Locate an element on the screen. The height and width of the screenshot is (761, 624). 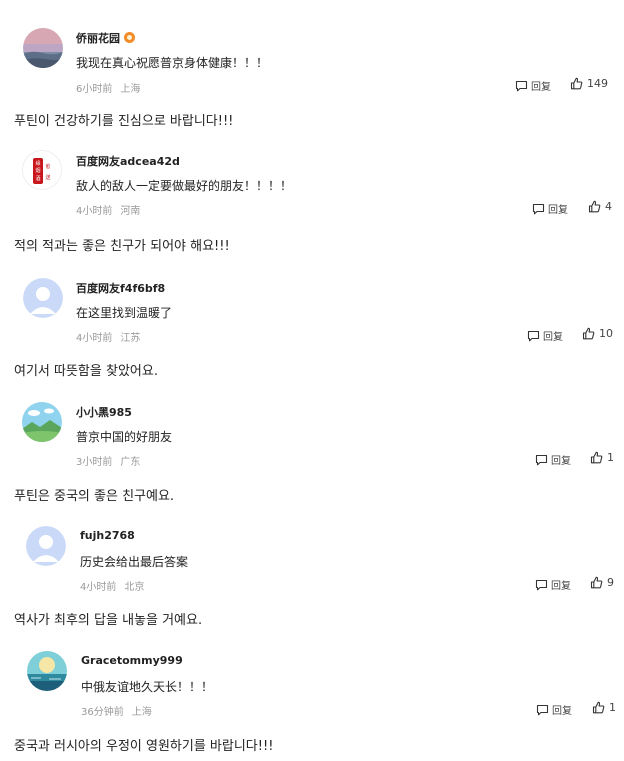
comment-meta: 3小时前 广东 is located at coordinates (108, 460).